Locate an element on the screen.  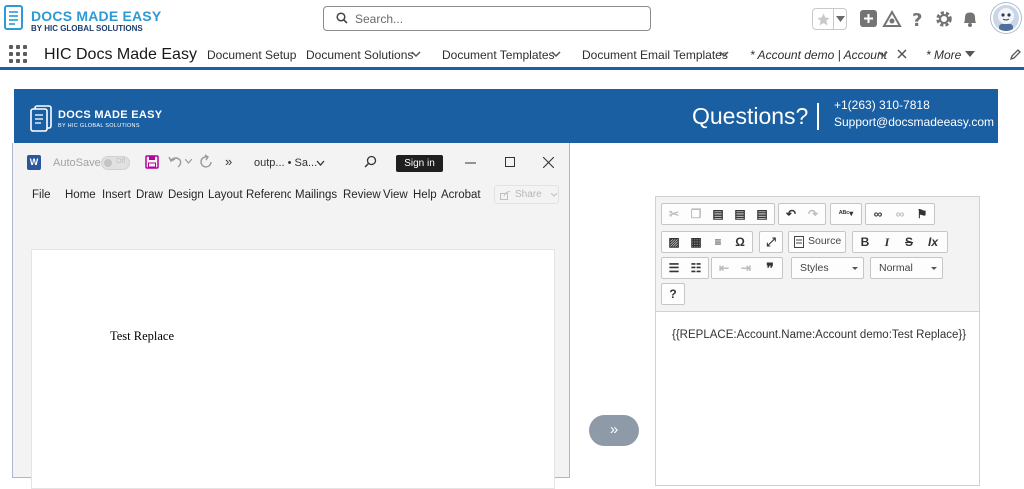
bulleted-list-icon: ☷ is located at coordinates (696, 268).